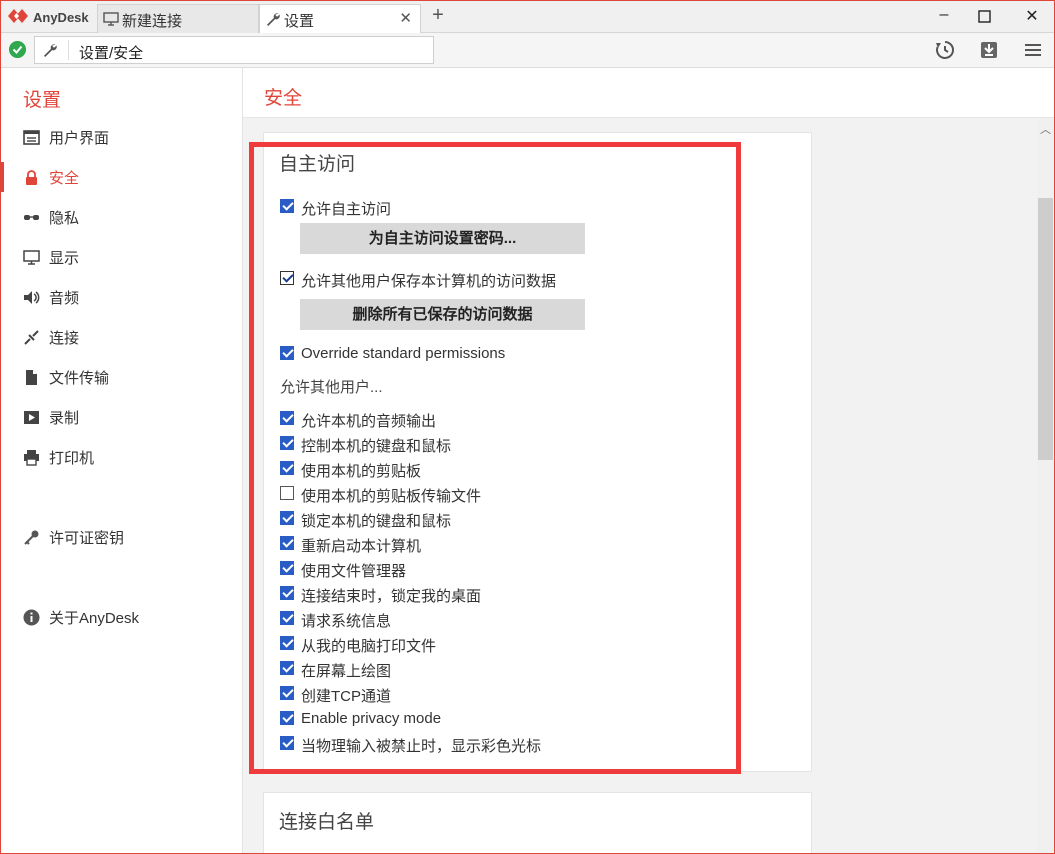 This screenshot has height=854, width=1055. Describe the element at coordinates (317, 164) in the screenshot. I see `panel-title: 自主访问` at that location.